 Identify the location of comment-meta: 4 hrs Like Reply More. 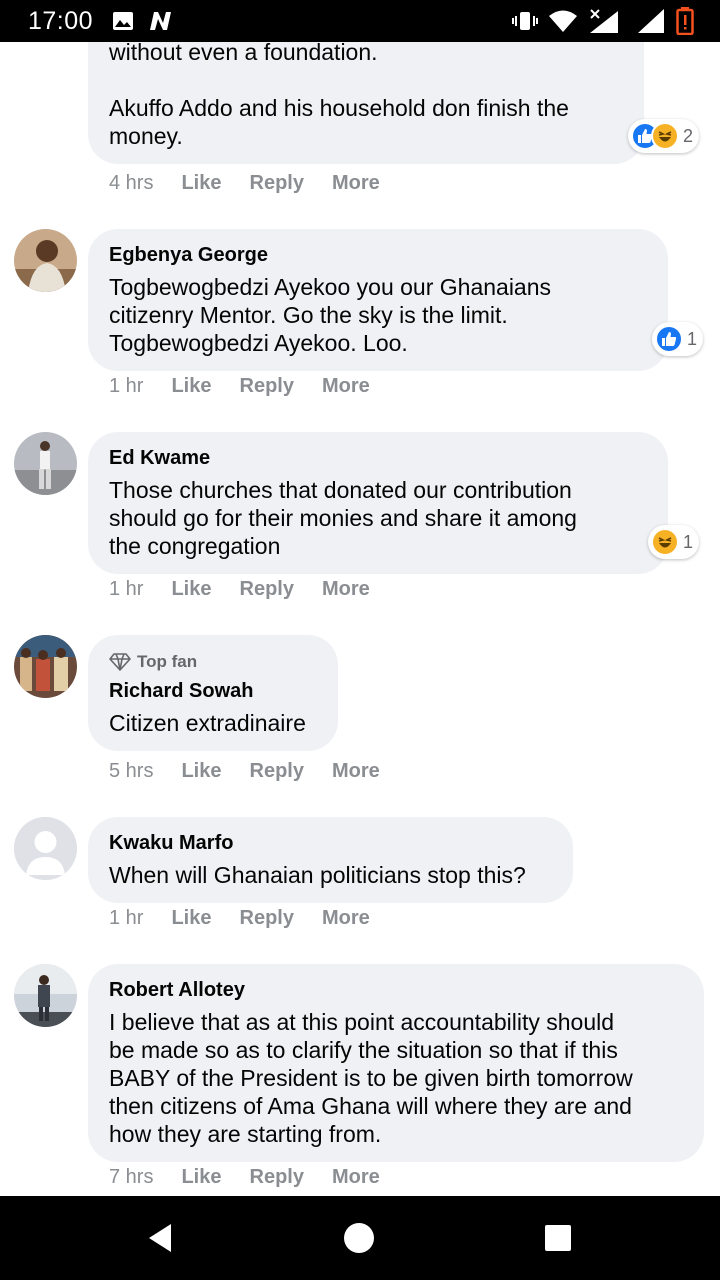
(258, 183).